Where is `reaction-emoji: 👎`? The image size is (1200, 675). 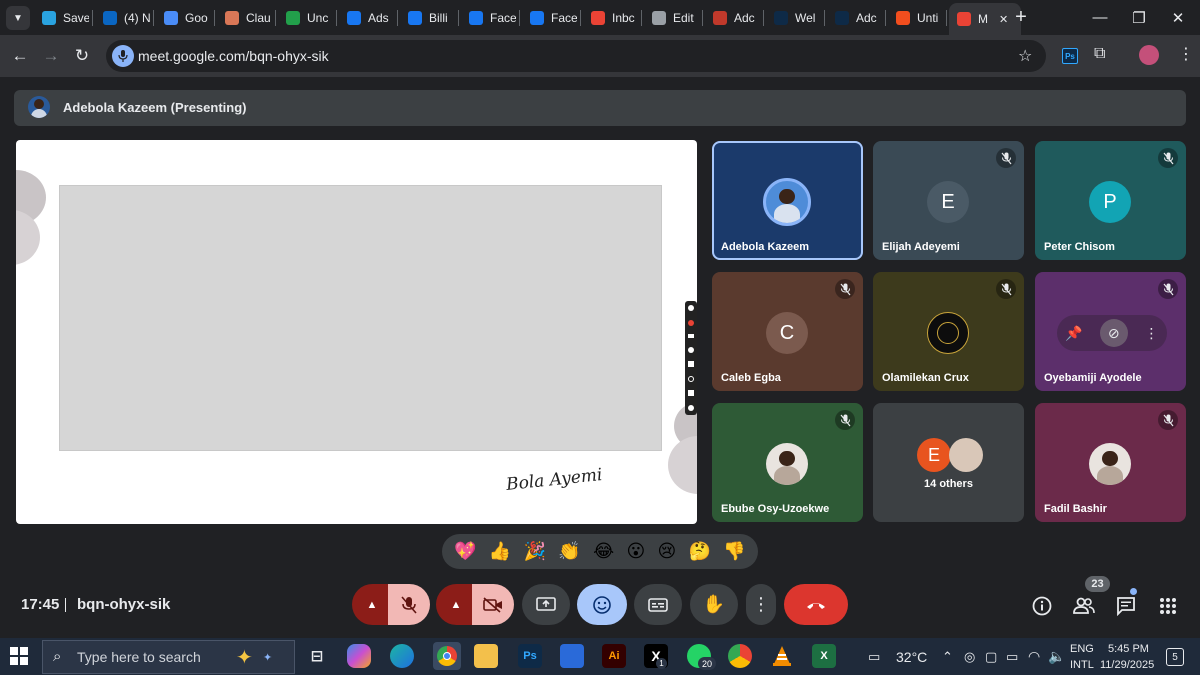
reaction-emoji: 👎 is located at coordinates (734, 551).